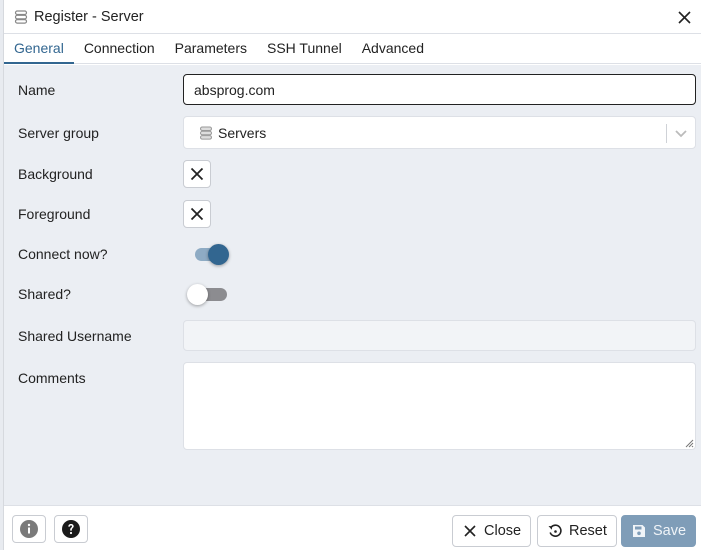 This screenshot has height=550, width=701. I want to click on shared-label: Shared?, so click(44, 294).